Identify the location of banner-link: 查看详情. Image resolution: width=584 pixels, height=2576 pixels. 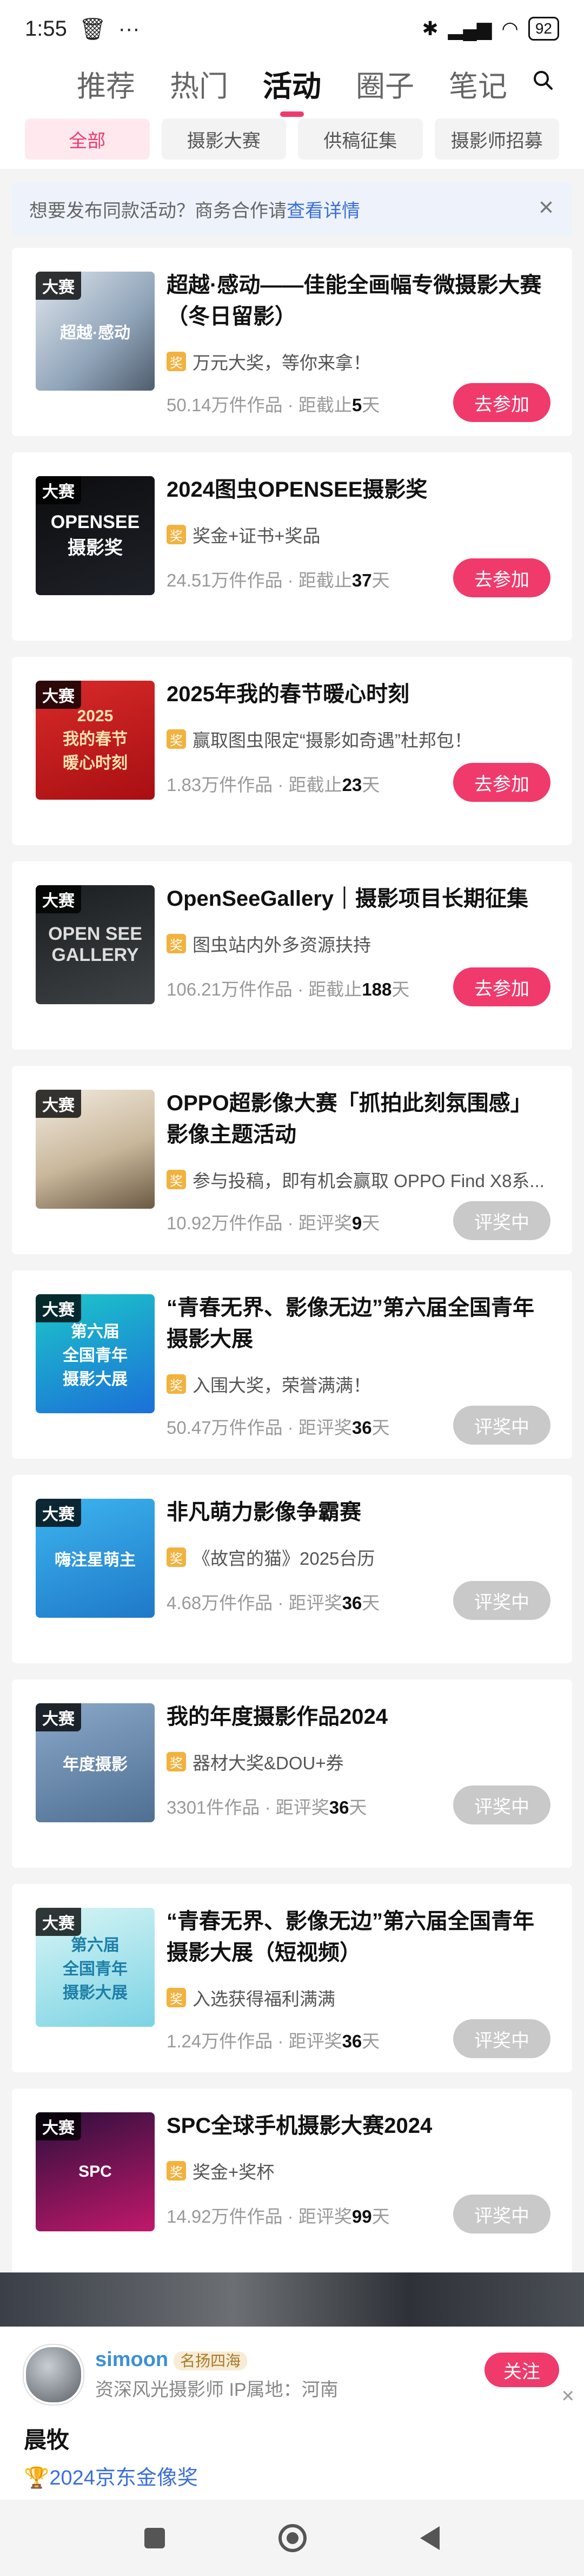
(324, 209).